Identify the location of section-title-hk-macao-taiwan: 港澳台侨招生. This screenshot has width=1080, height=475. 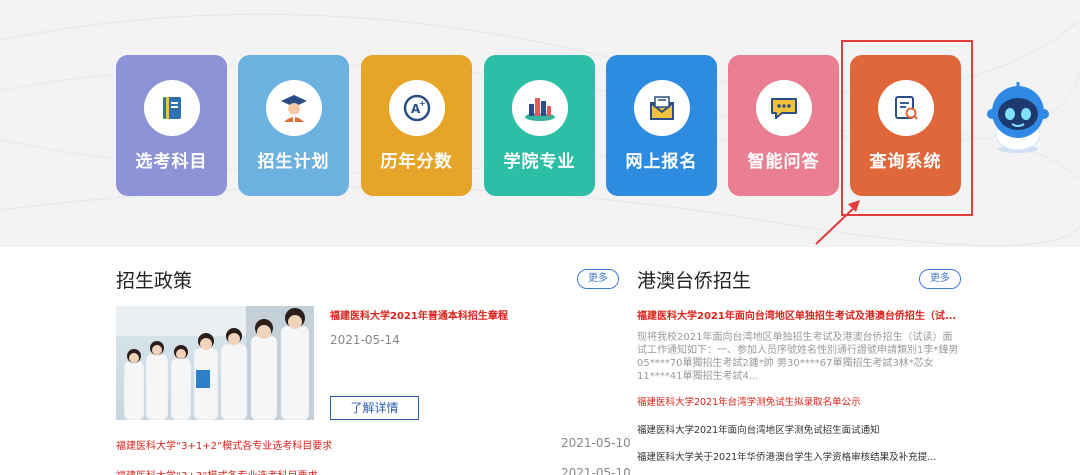
(694, 281).